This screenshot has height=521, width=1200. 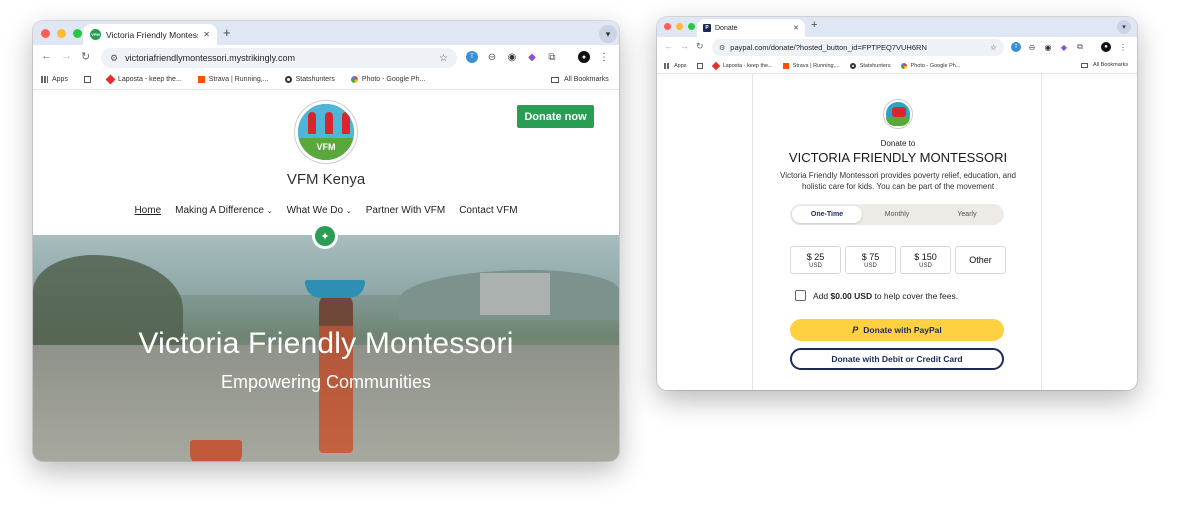 I want to click on vfm-logo: VFM, so click(x=326, y=132).